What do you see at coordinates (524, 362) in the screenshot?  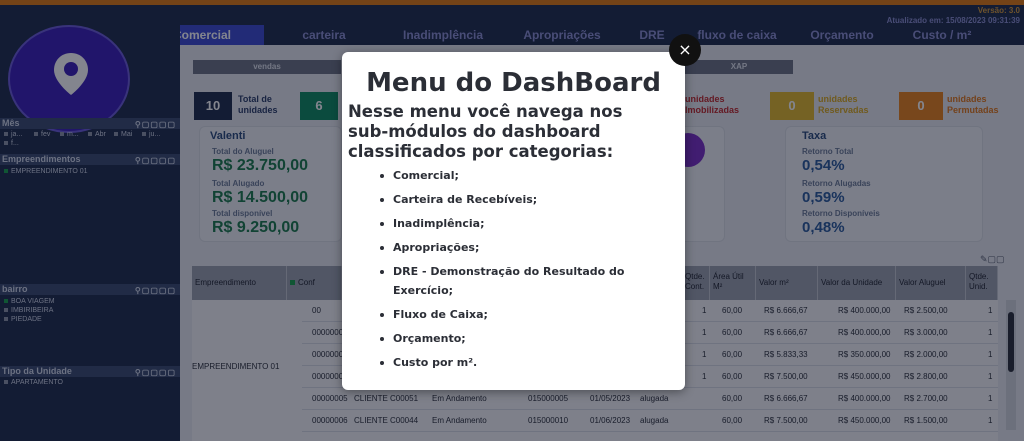 I see `list-item: Custo por m².` at bounding box center [524, 362].